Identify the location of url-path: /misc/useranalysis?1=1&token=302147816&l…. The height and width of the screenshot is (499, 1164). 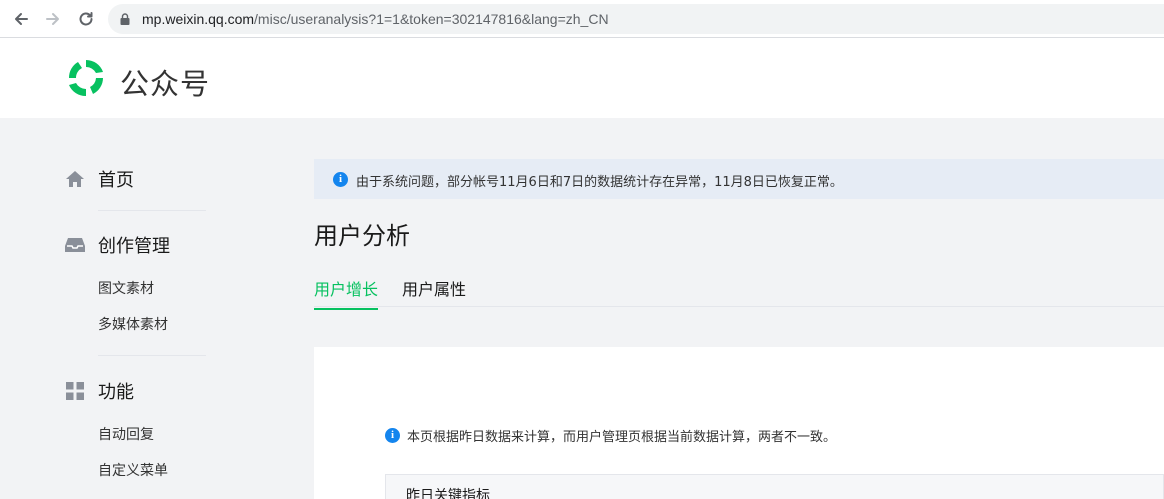
(431, 19).